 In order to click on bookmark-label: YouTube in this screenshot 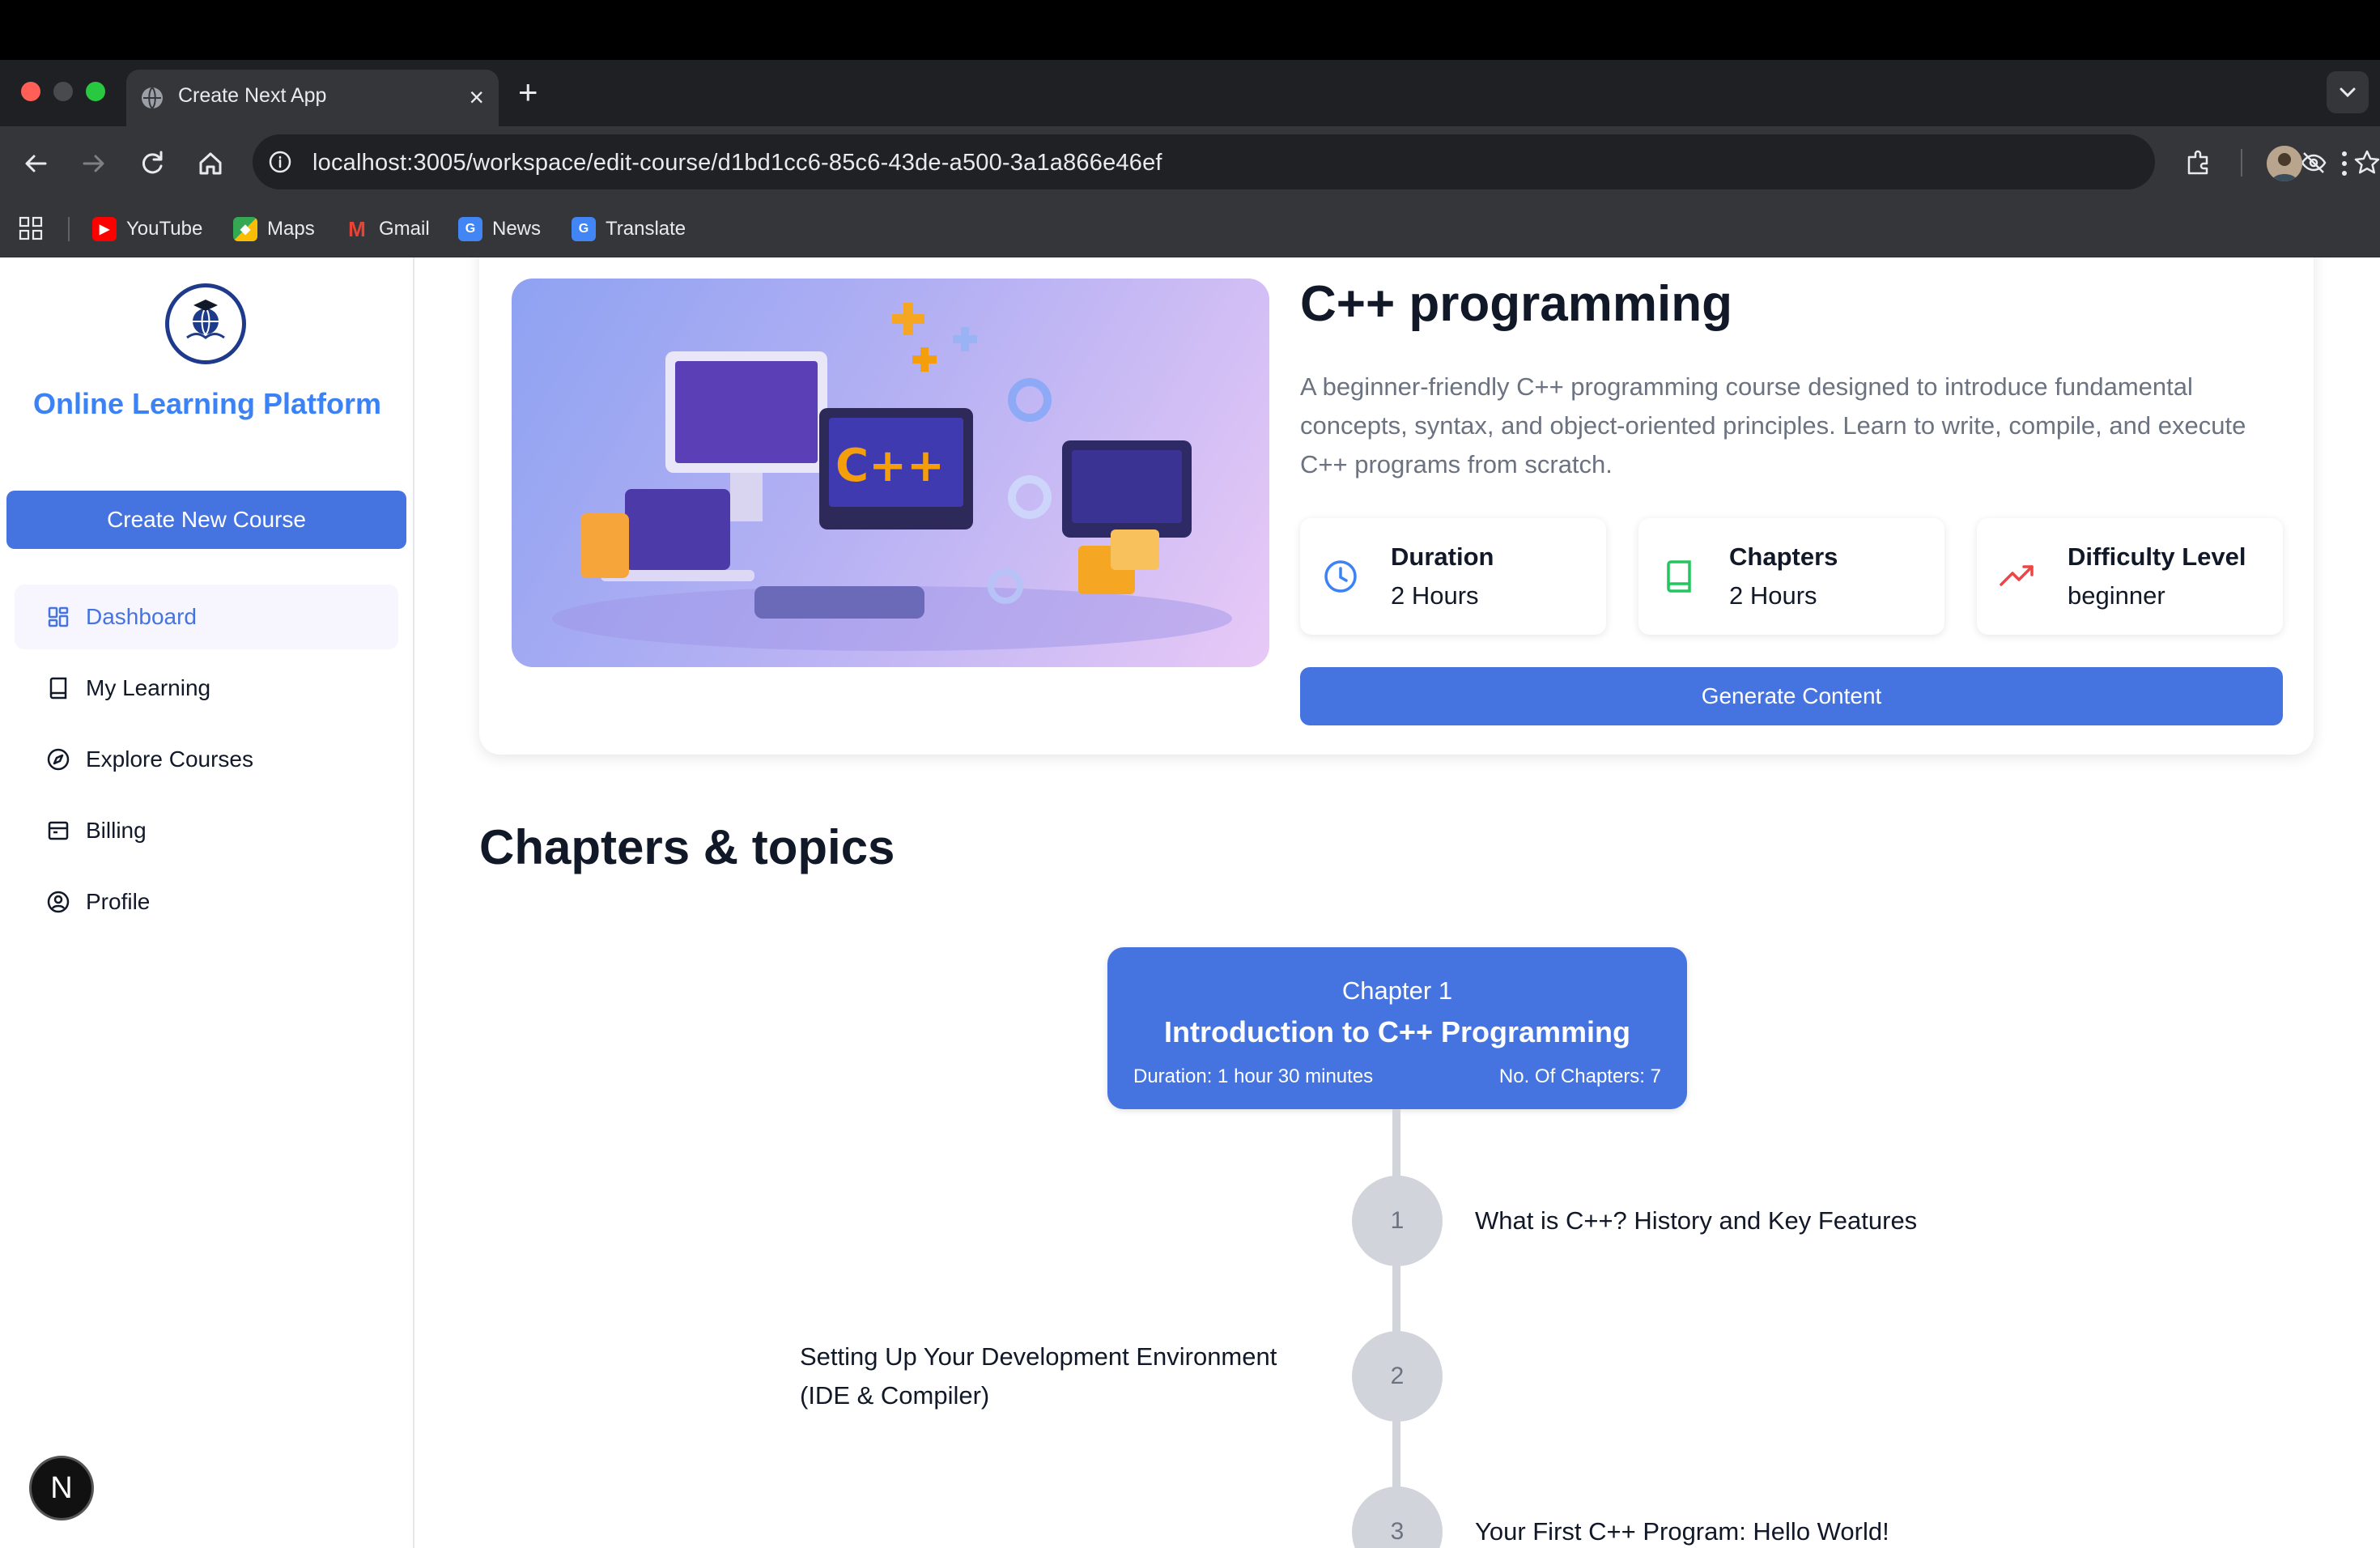, I will do `click(164, 229)`.